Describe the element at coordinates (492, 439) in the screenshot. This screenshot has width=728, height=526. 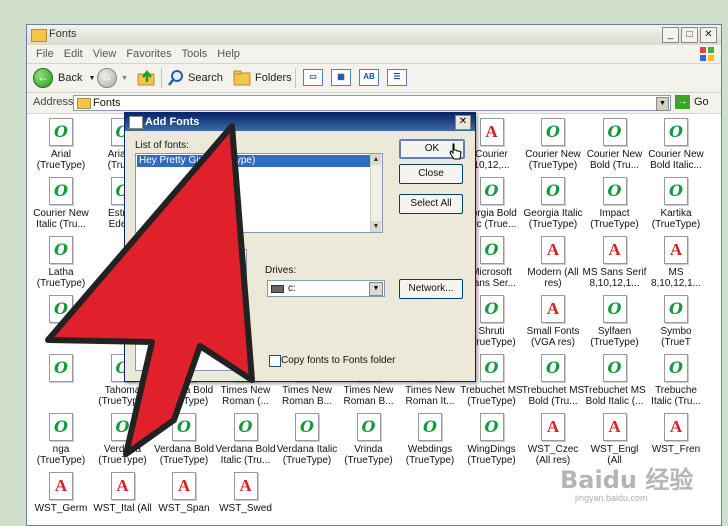
I see `font-file-item: O WingDings (TrueType)` at that location.